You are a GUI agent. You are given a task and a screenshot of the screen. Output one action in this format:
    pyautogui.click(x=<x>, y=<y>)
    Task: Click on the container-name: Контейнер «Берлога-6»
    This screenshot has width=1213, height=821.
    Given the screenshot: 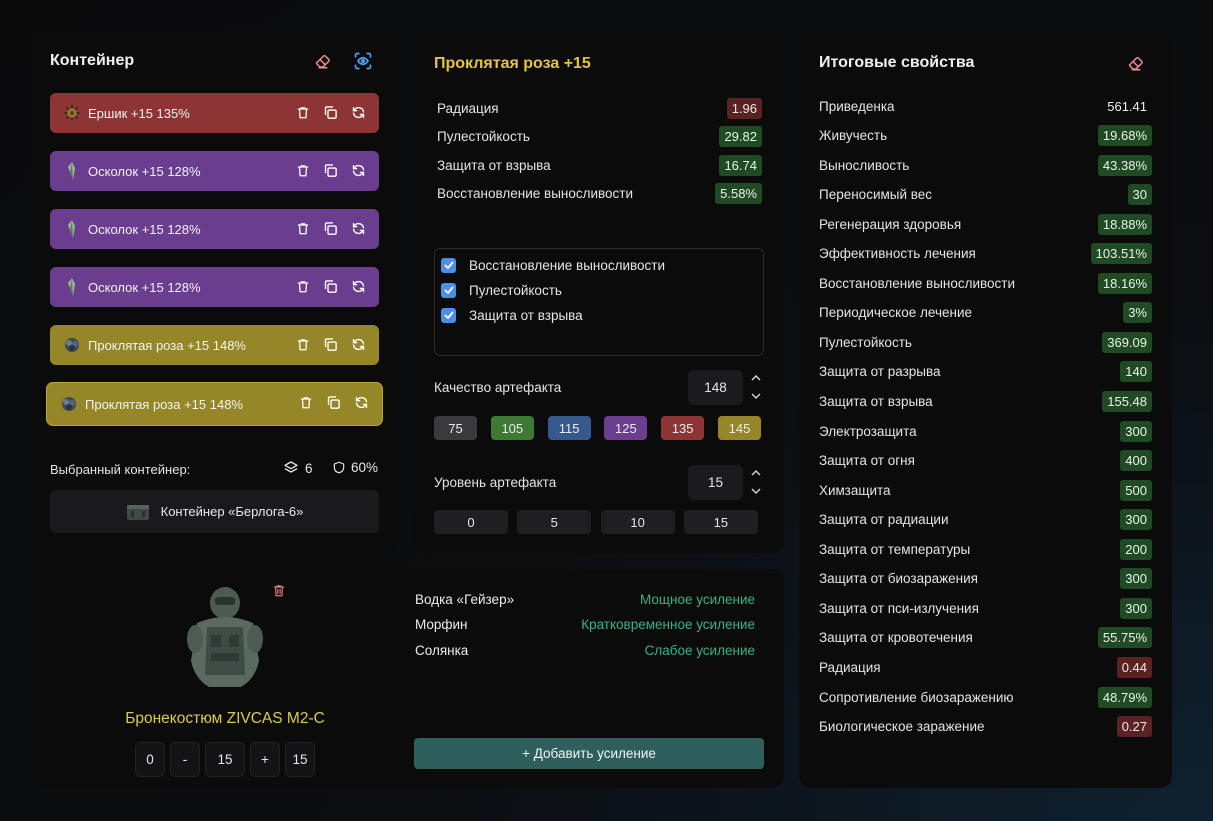 What is the action you would take?
    pyautogui.click(x=232, y=511)
    